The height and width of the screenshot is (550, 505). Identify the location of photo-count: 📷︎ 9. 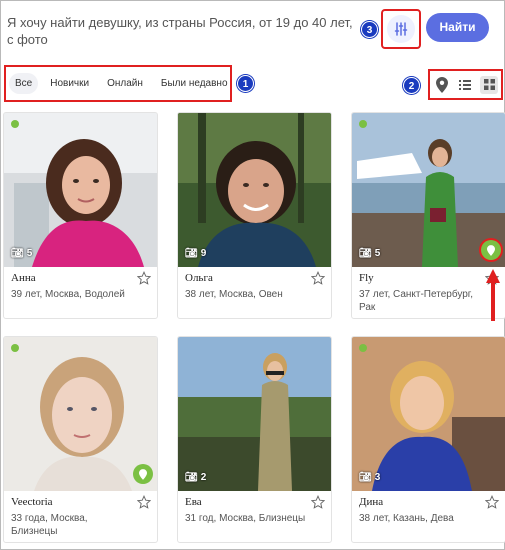
(195, 253).